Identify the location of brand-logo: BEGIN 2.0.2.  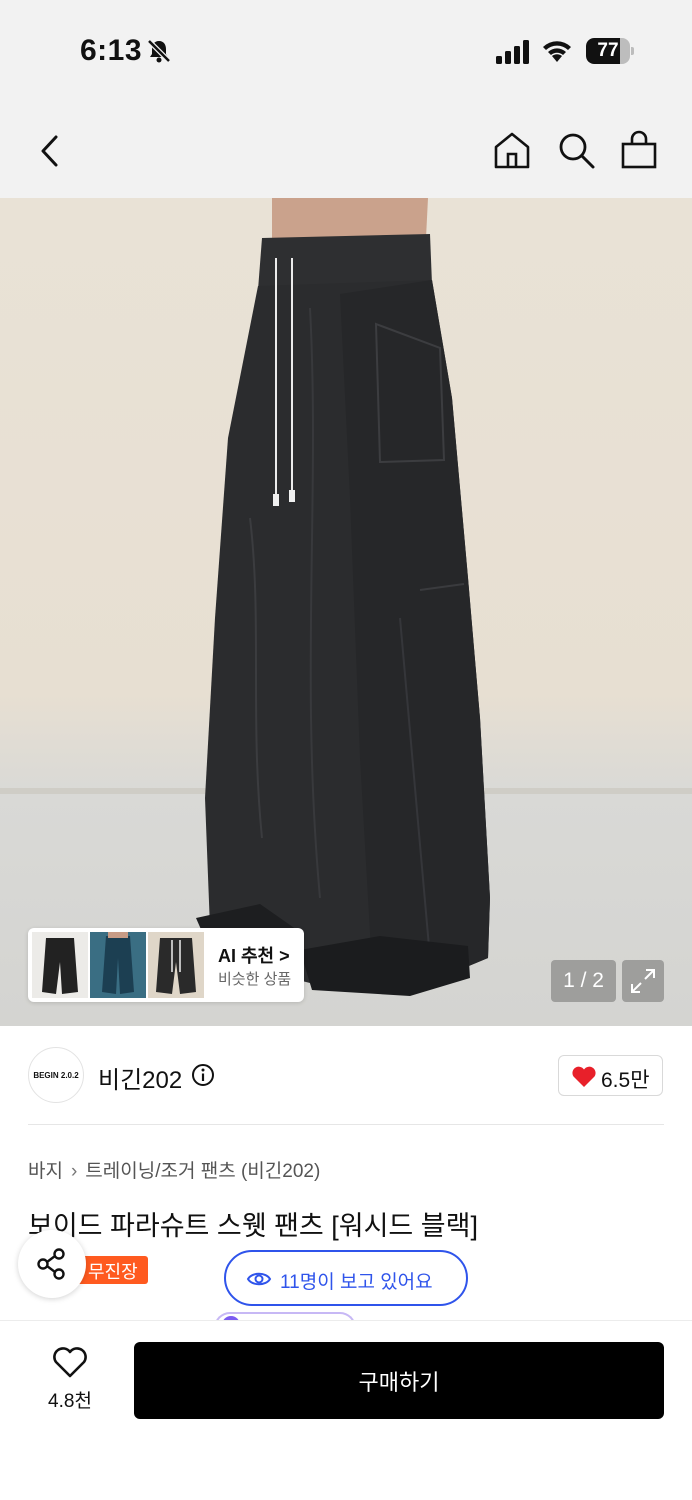
(56, 1075).